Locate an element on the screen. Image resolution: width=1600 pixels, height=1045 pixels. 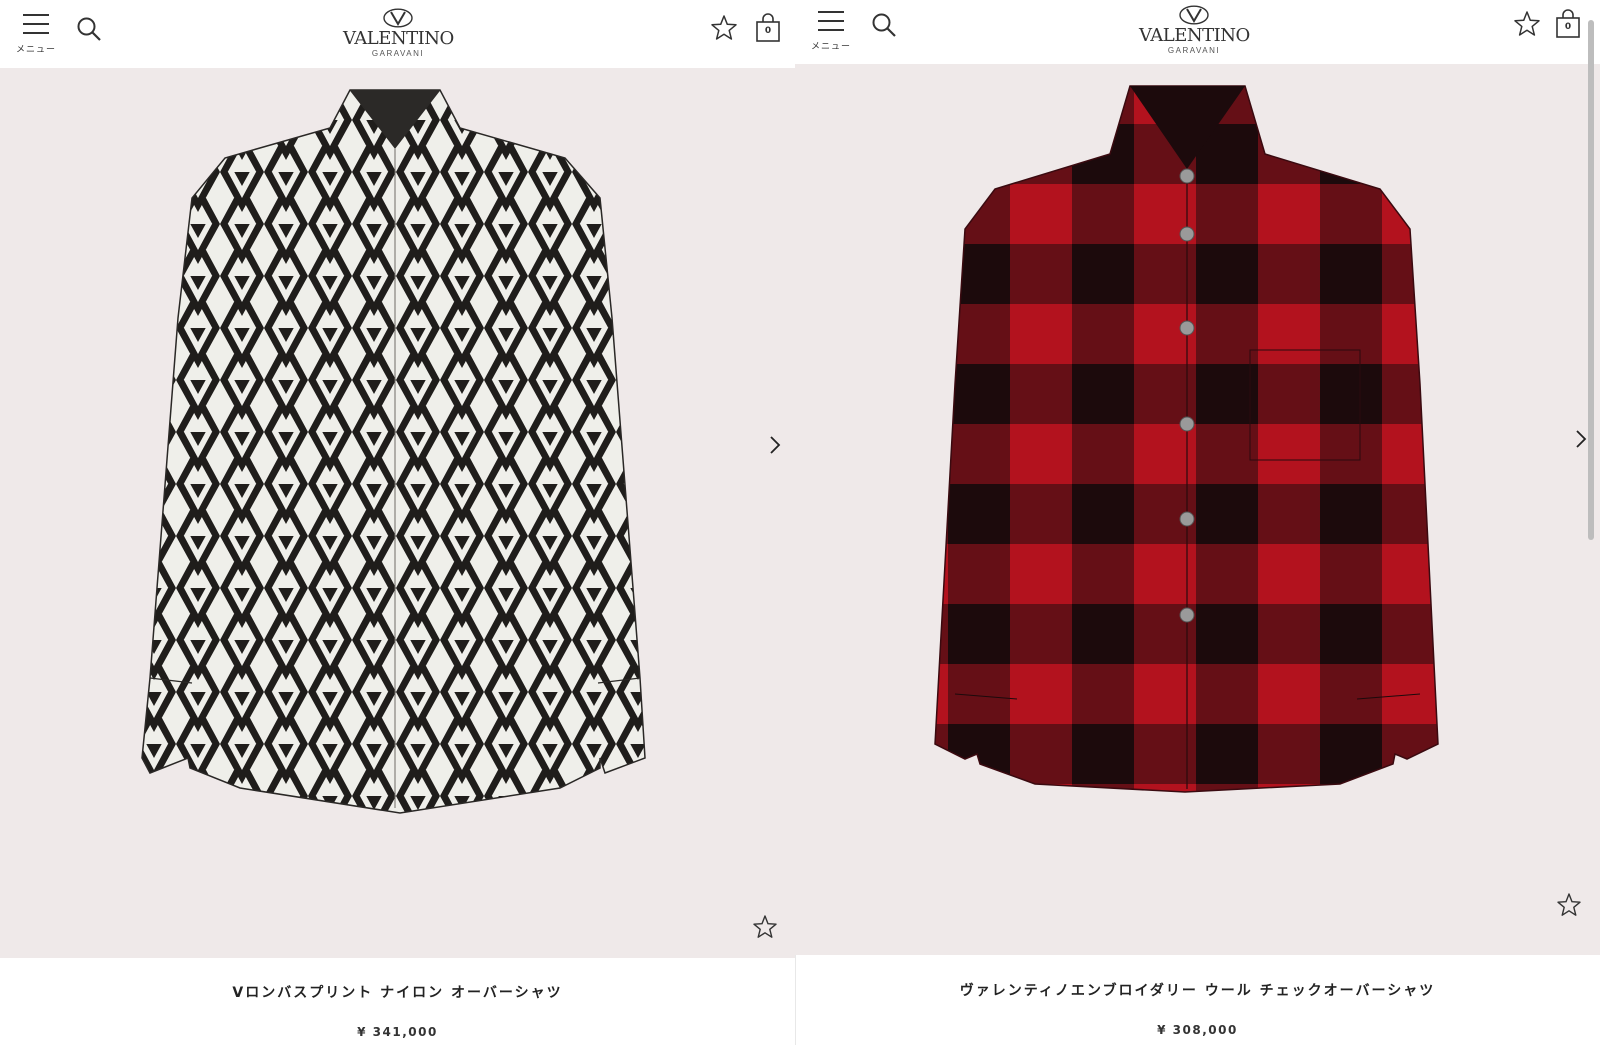
product-price: ¥ 341,000 is located at coordinates (397, 1032).